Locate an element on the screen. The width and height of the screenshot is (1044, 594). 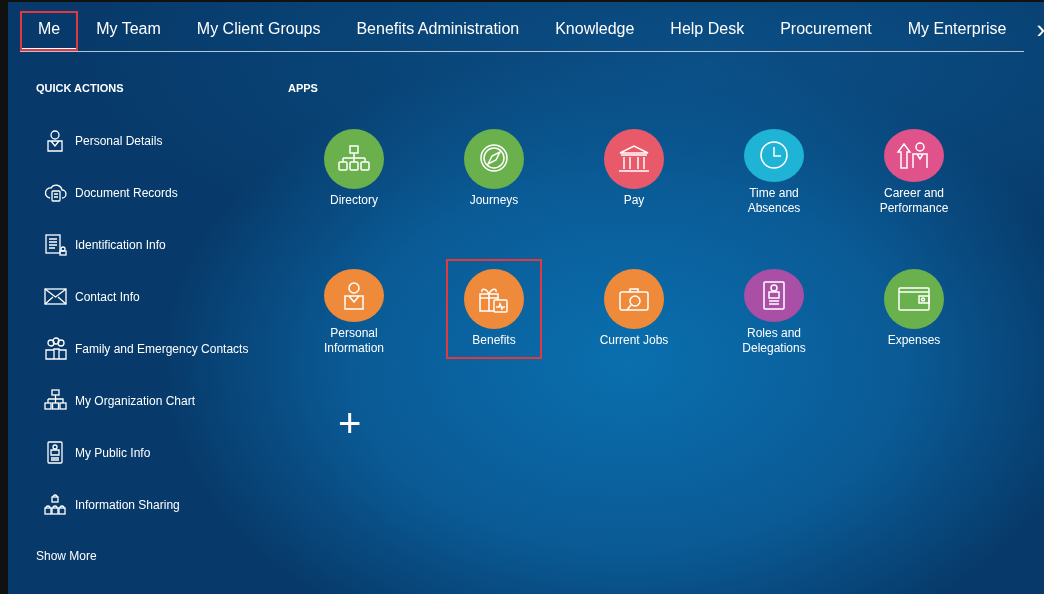
app-tile: Career and Performance is located at coordinates (914, 168).